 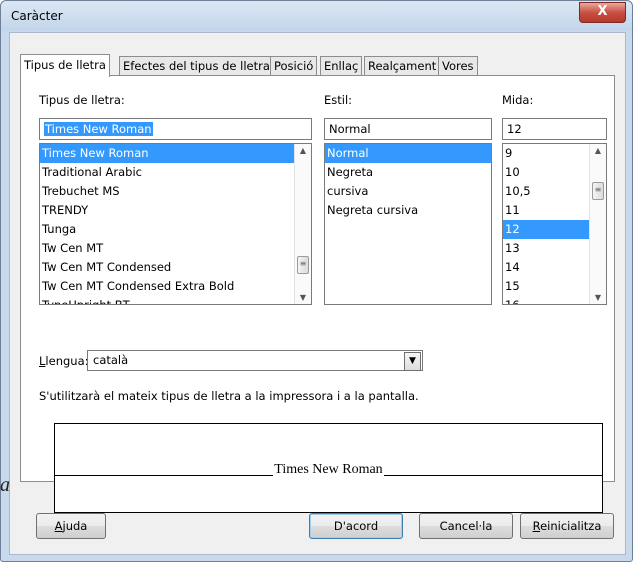 I want to click on font-list-item: TypoUpright BT, so click(x=175, y=300).